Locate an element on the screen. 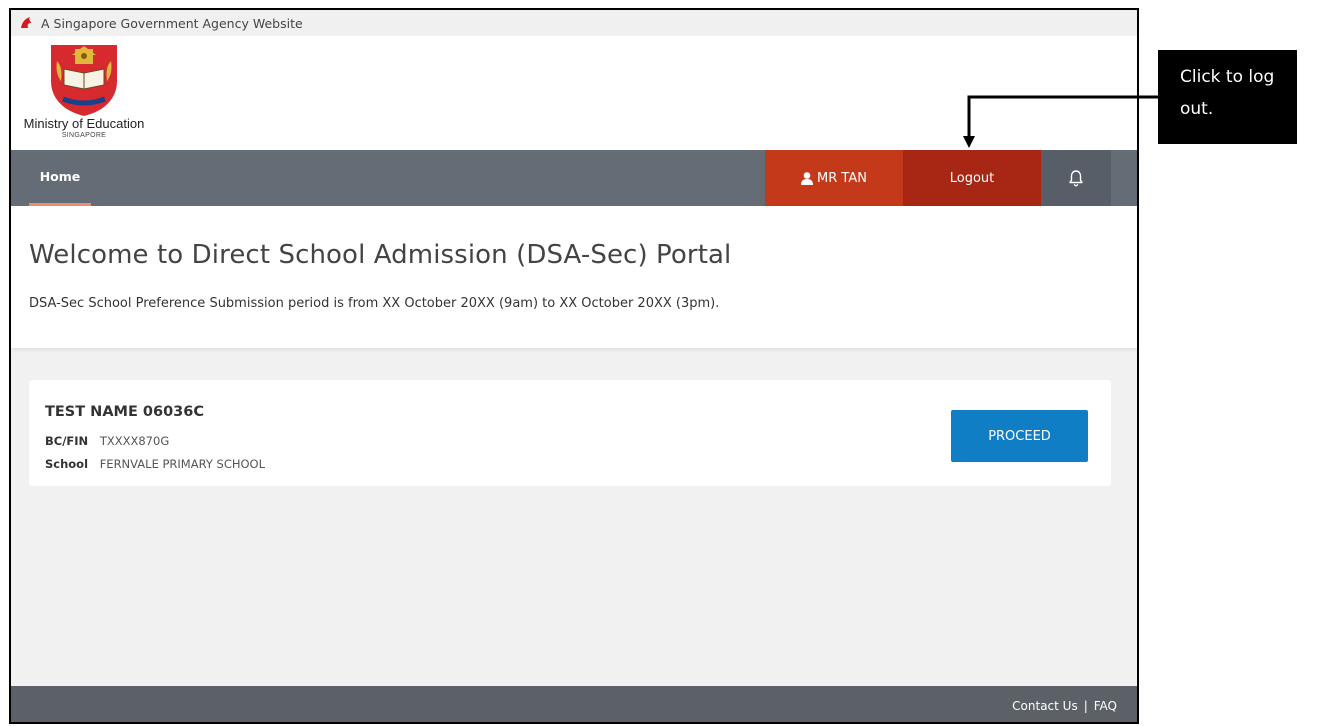 The image size is (1335, 726). site-footer: Contact Us | FAQ is located at coordinates (574, 704).